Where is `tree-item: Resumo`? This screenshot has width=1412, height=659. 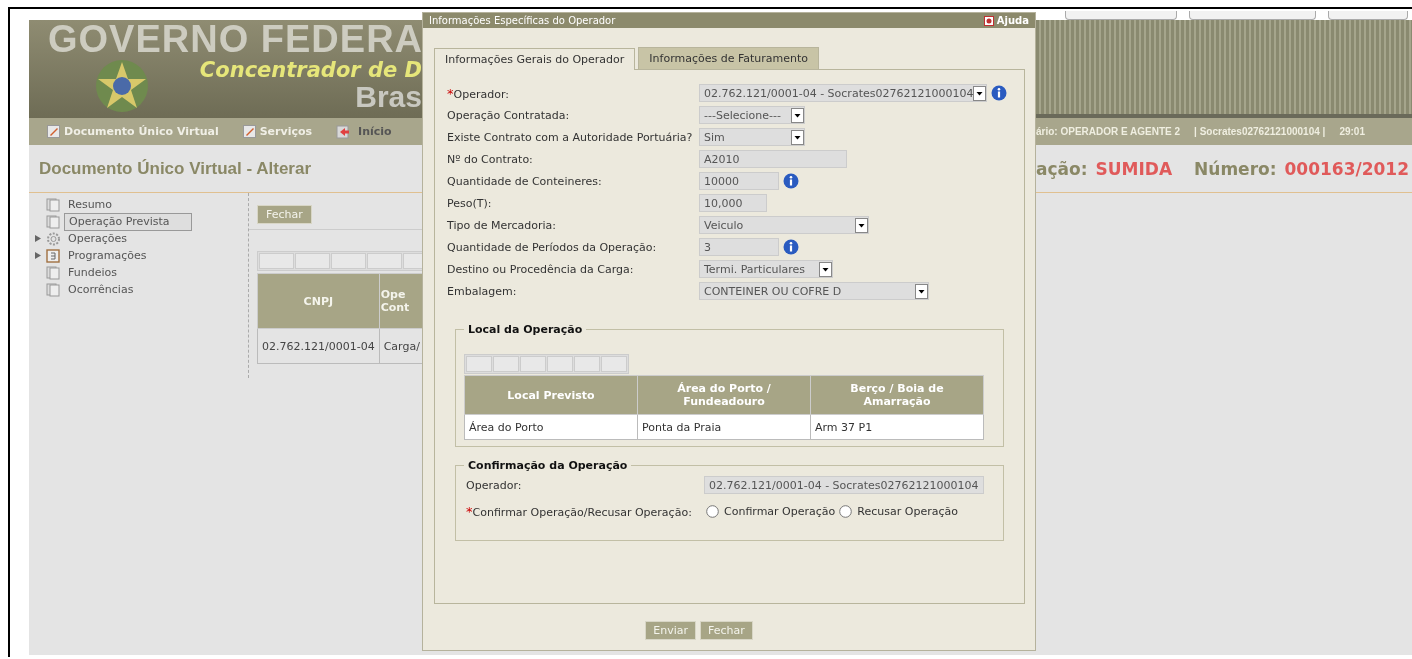
tree-item: Resumo is located at coordinates (90, 204).